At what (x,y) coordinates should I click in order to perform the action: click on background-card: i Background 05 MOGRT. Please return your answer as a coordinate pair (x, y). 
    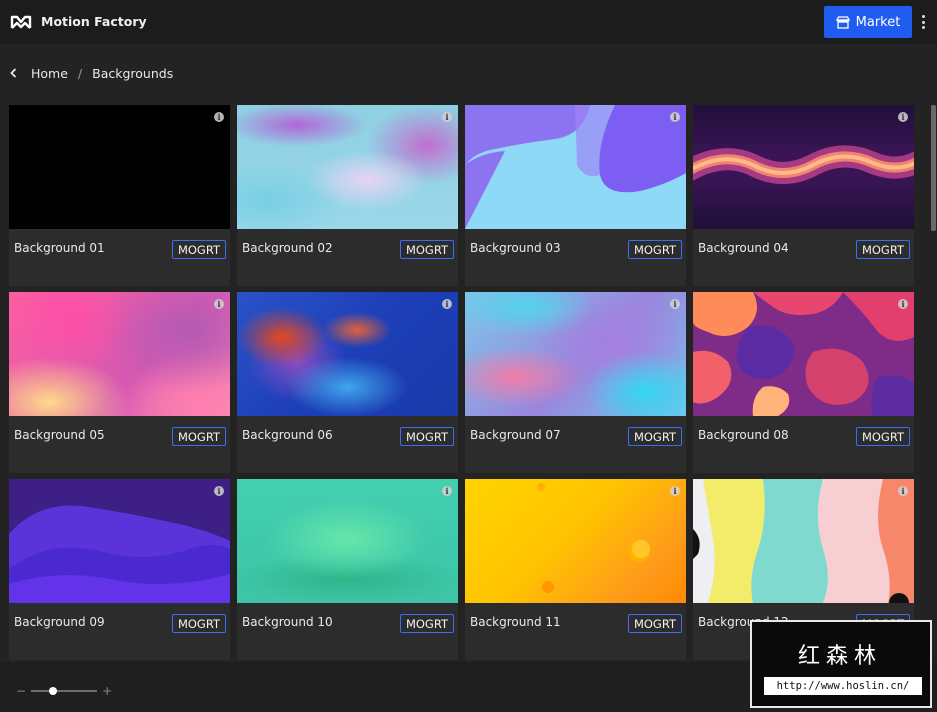
    Looking at the image, I should click on (119, 382).